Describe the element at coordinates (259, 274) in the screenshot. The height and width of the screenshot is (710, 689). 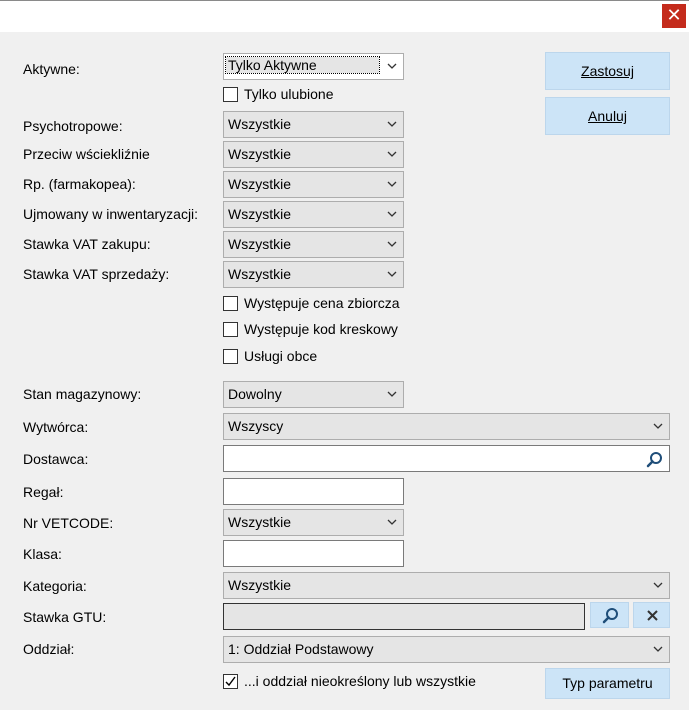
I see `vat-sprzedazy-value: Wszystkie` at that location.